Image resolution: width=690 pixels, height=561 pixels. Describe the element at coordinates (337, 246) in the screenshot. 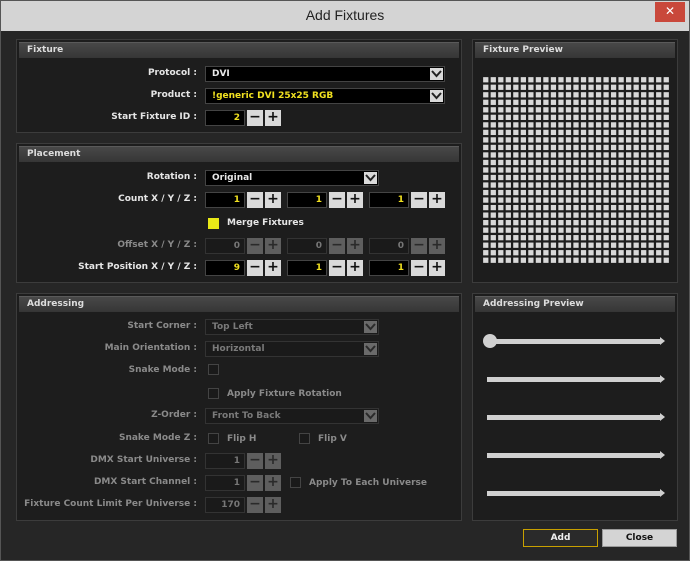

I see `offset-y-minus-button: −` at that location.